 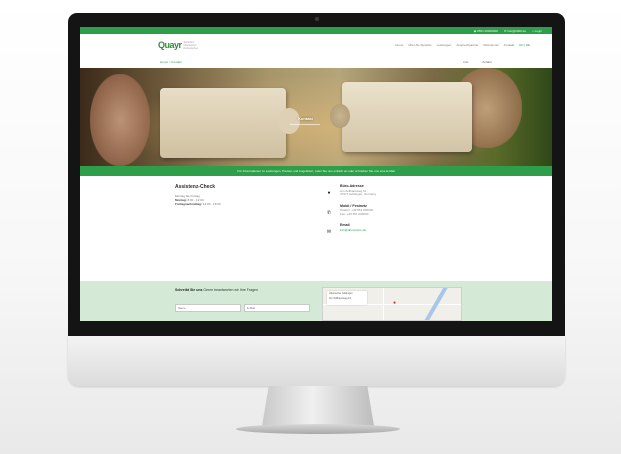 I want to click on nav-item-3: Ansprechpartner, so click(x=467, y=45).